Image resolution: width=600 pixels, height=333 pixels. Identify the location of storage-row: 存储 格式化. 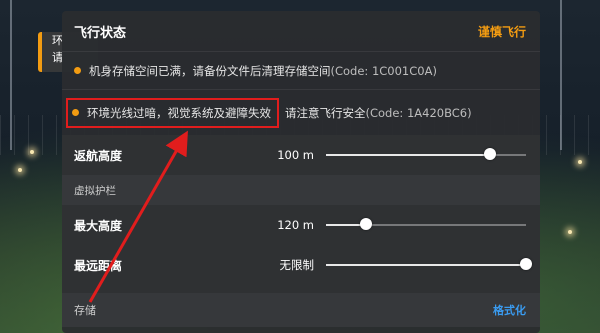
(301, 310).